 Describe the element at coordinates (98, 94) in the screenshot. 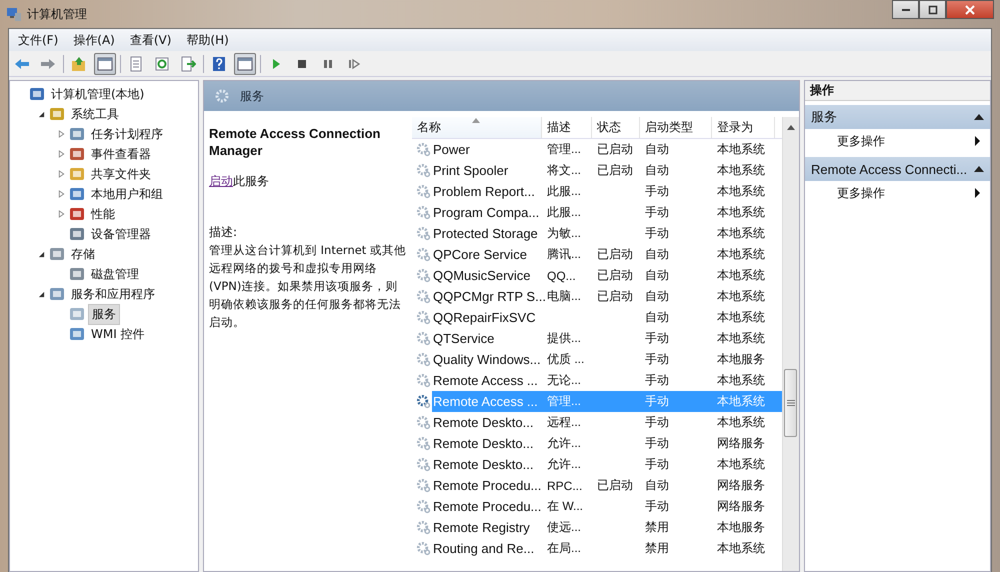

I see `tree-item: 计算机管理(本地)` at that location.